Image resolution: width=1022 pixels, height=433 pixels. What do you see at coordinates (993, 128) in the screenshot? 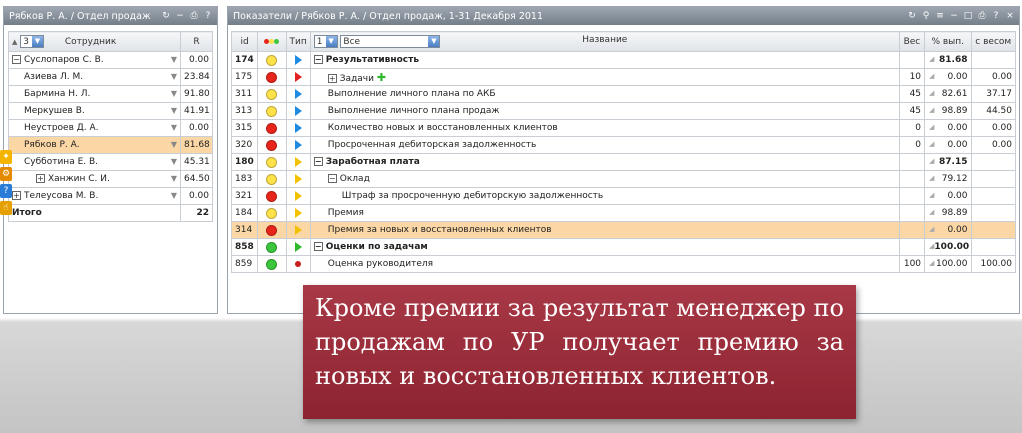
I see `indicator-weighted: 0.00` at bounding box center [993, 128].